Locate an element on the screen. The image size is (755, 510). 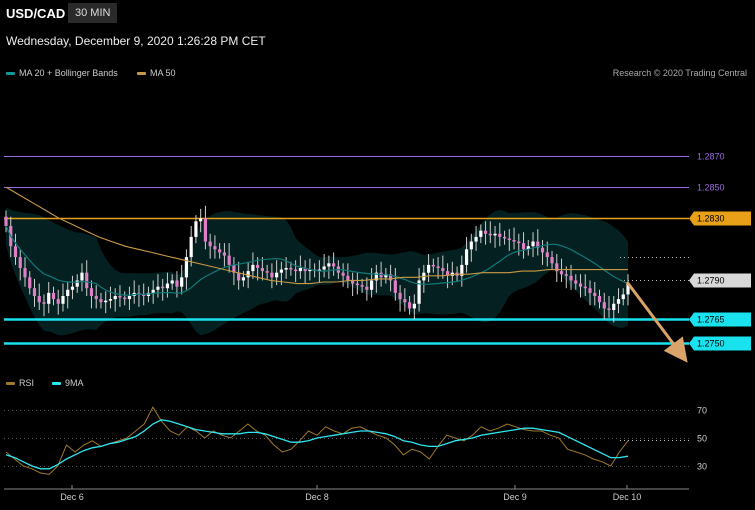
x-tick-label-1: Dec 8 is located at coordinates (317, 497).